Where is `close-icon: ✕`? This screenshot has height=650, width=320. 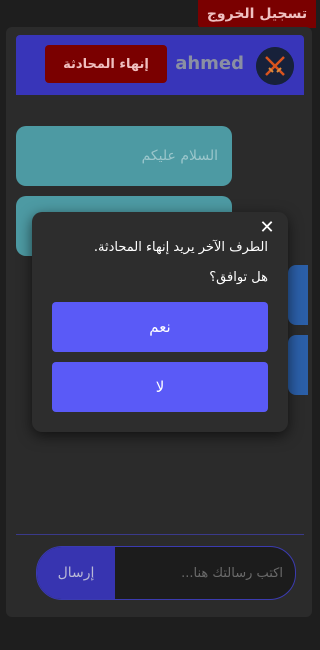 close-icon: ✕ is located at coordinates (267, 227).